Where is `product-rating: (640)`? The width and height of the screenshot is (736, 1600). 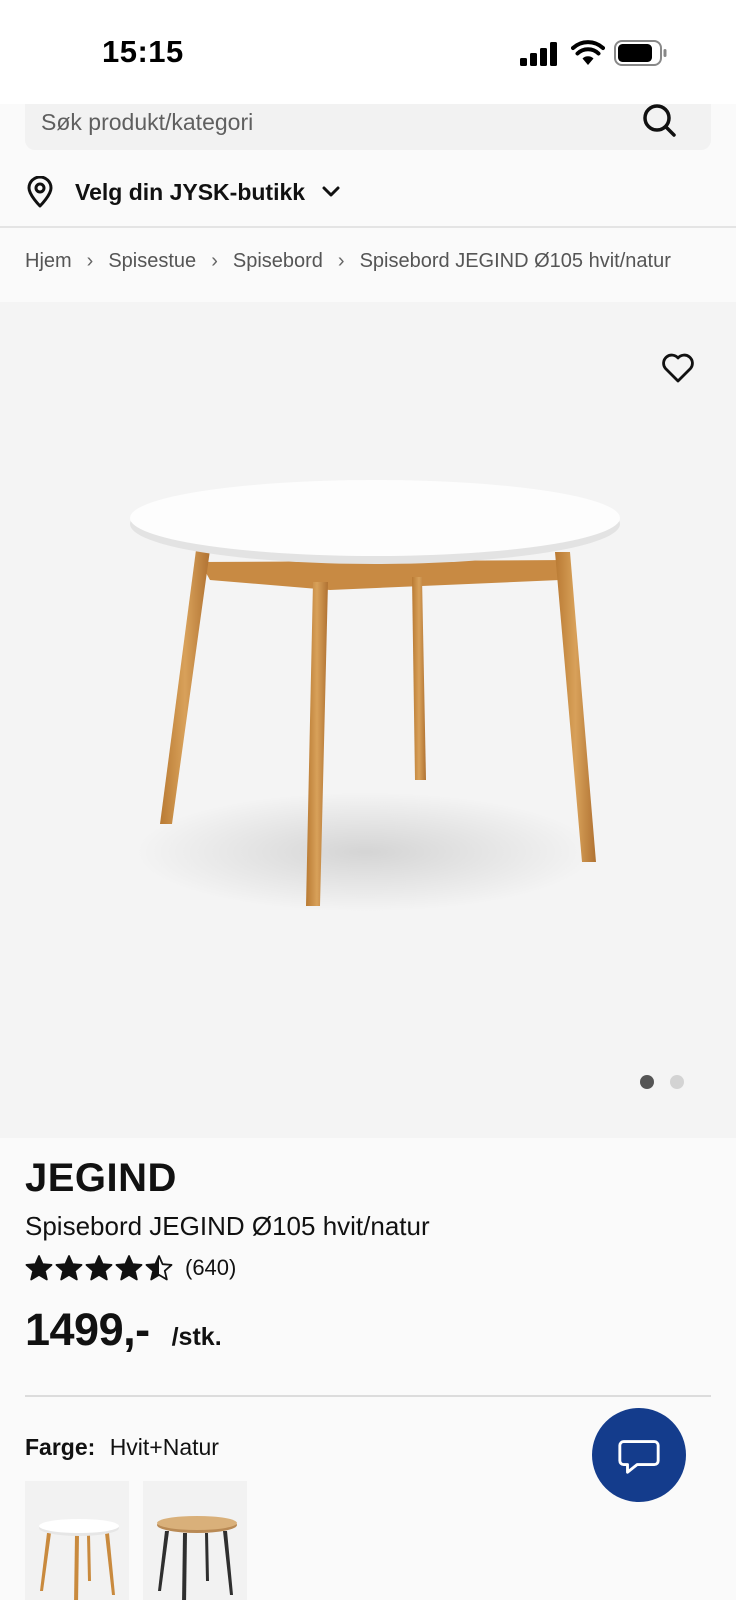
product-rating: (640) is located at coordinates (130, 1268).